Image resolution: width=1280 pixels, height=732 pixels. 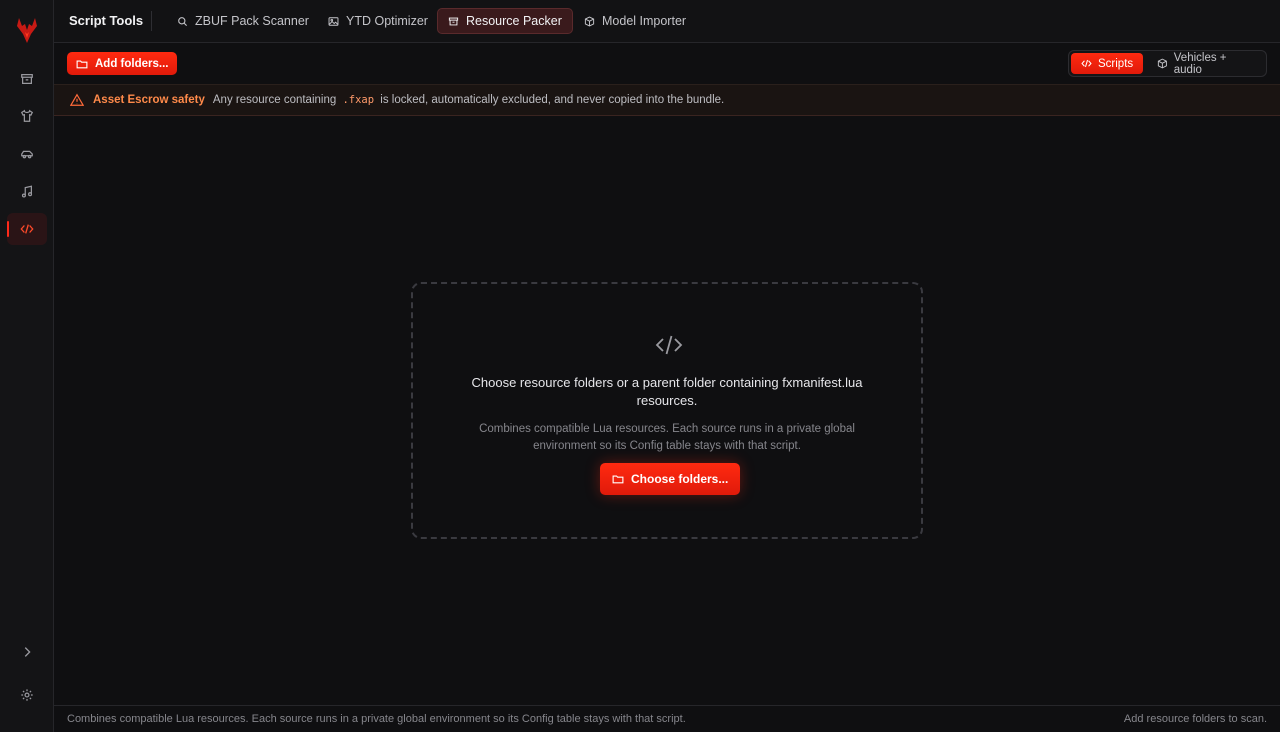 I want to click on mode-label: Scripts, so click(x=1116, y=63).